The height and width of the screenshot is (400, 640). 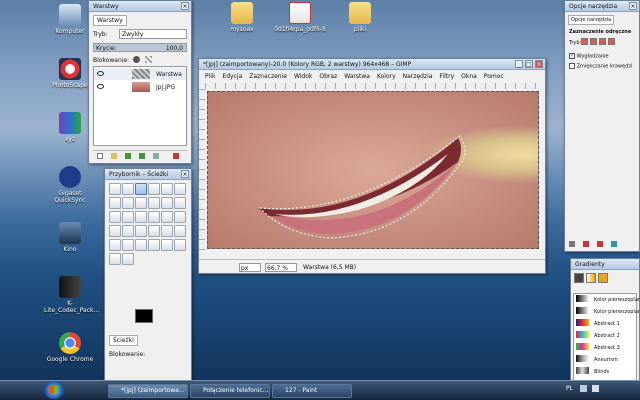 What do you see at coordinates (180, 189) in the screenshot?
I see `scissors-icon` at bounding box center [180, 189].